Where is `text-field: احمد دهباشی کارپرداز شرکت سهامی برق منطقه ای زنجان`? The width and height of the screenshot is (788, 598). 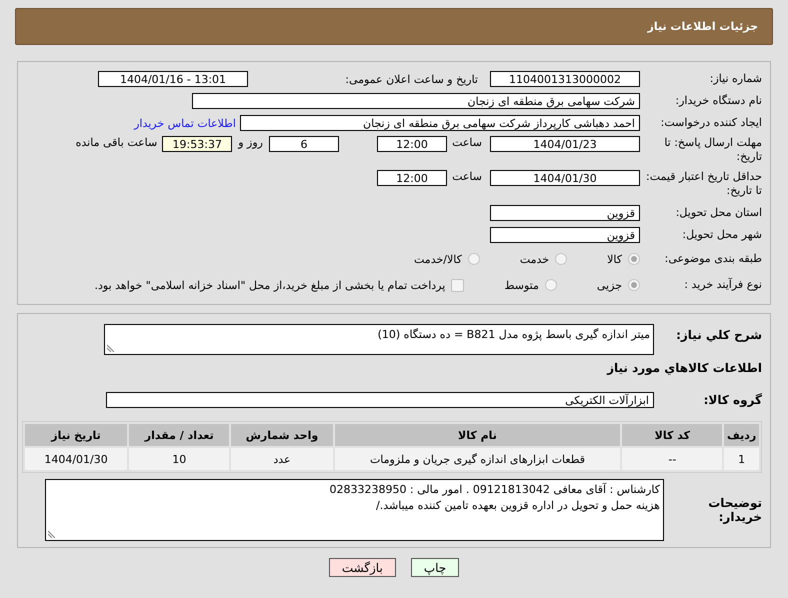 text-field: احمد دهباشی کارپرداز شرکت سهامی برق منطقه ای زنجان is located at coordinates (440, 123).